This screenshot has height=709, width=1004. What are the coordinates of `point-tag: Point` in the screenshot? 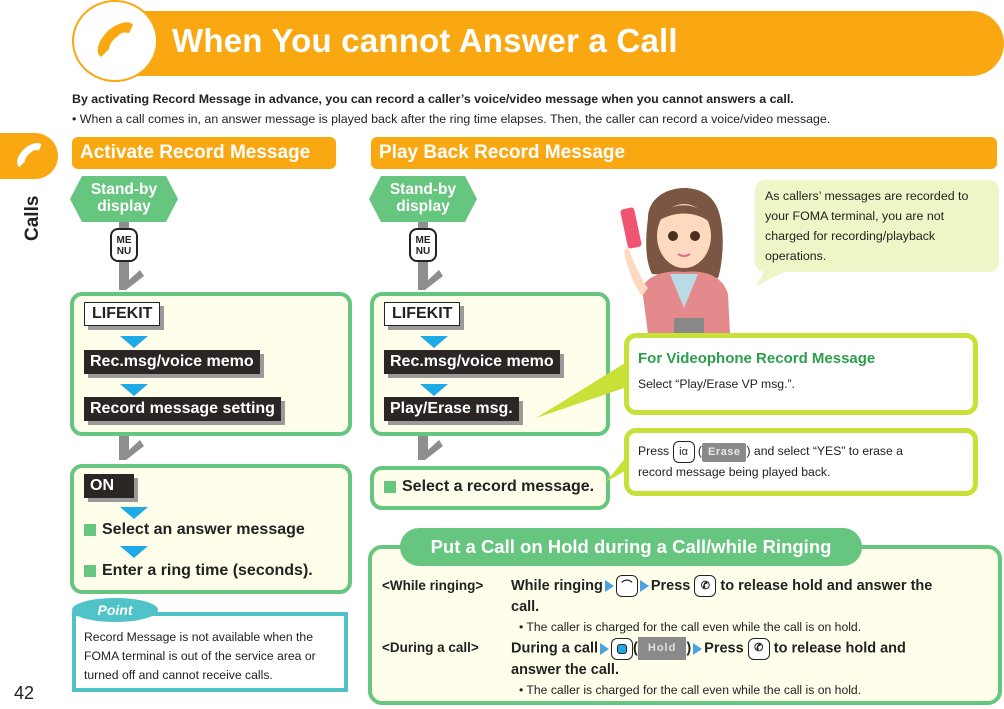 It's located at (115, 610).